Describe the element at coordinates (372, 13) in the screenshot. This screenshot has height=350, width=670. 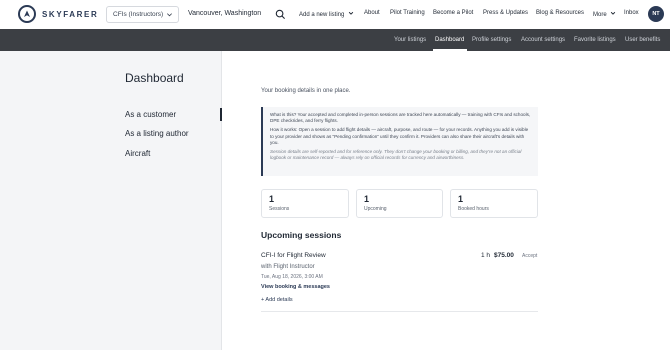
I see `nav-about: About` at that location.